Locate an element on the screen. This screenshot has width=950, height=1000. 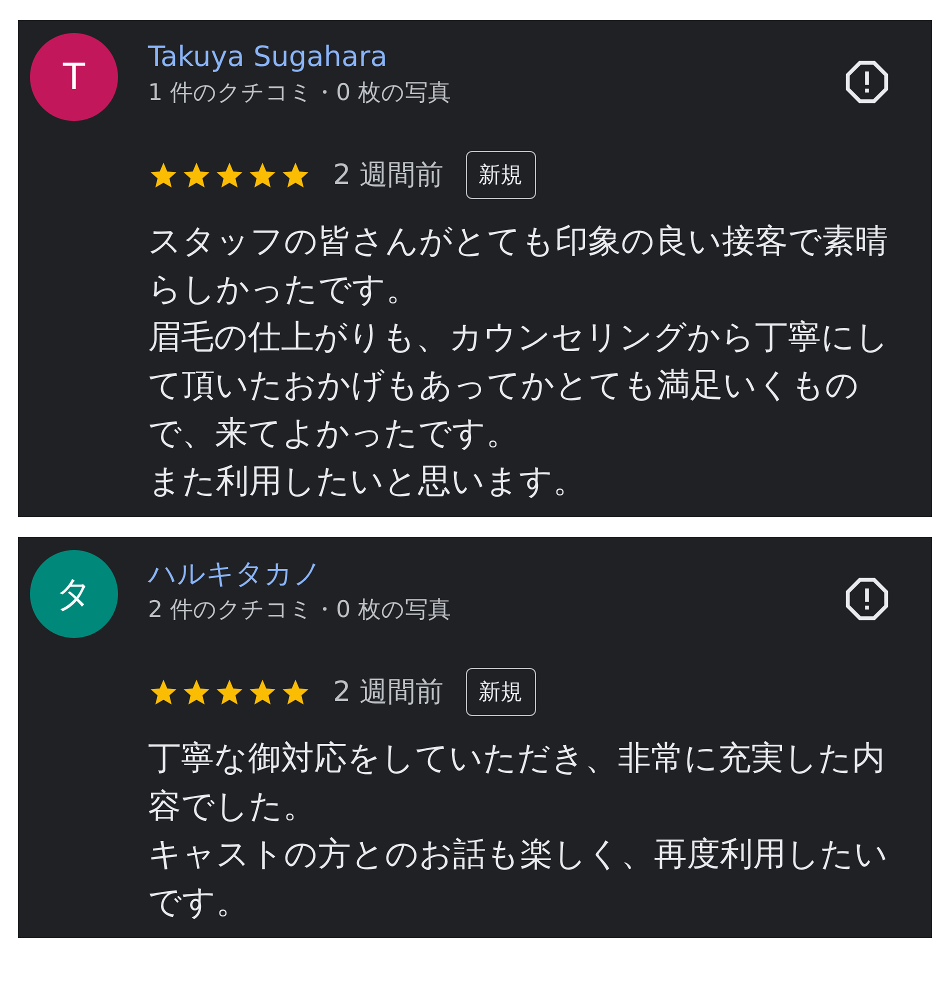
reviewer-name: Takuya Sugahara is located at coordinates (268, 57).